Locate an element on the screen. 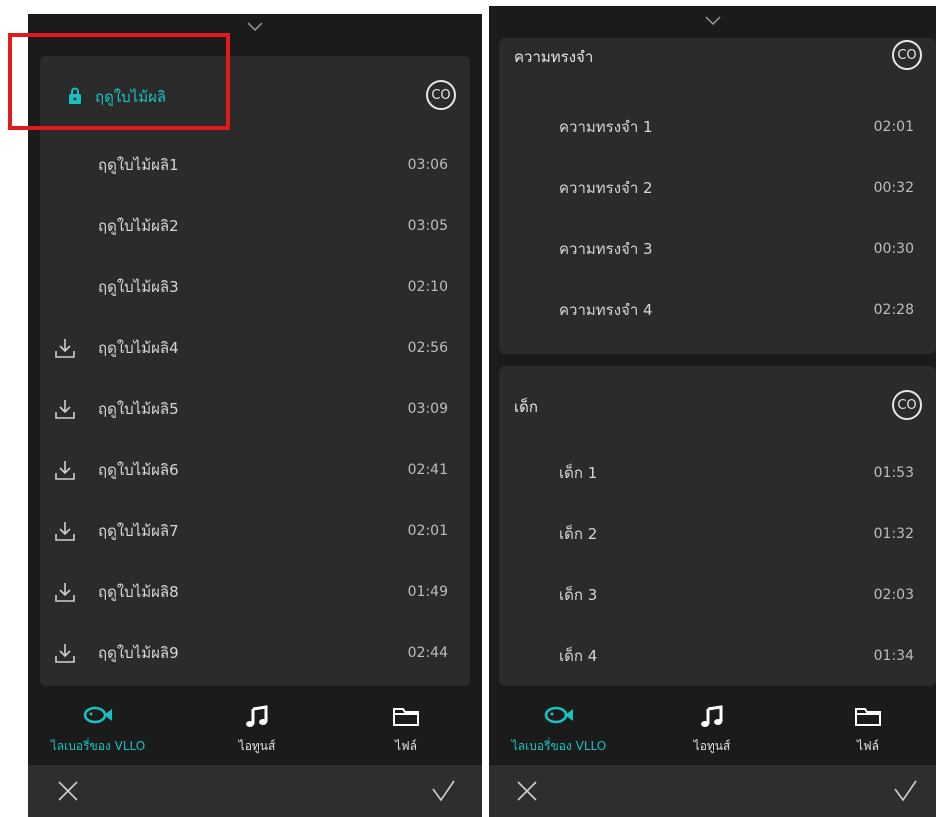  track-name: ความทรงจำ 1 is located at coordinates (606, 126).